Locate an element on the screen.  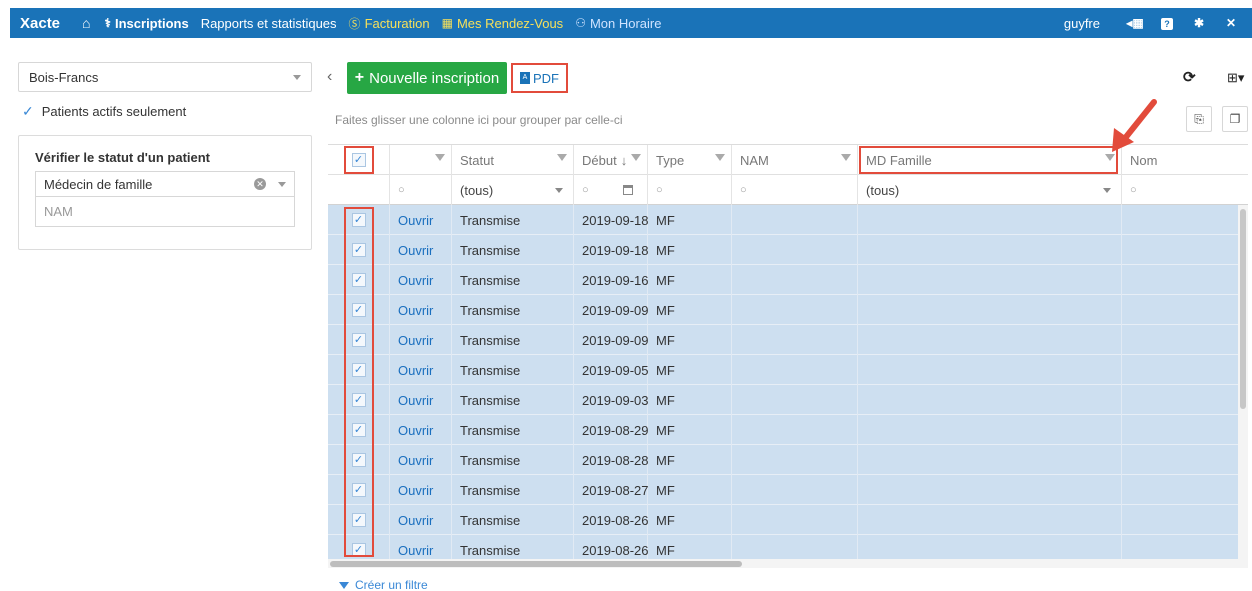
clinic-select: Bois-Francs is located at coordinates (165, 77).